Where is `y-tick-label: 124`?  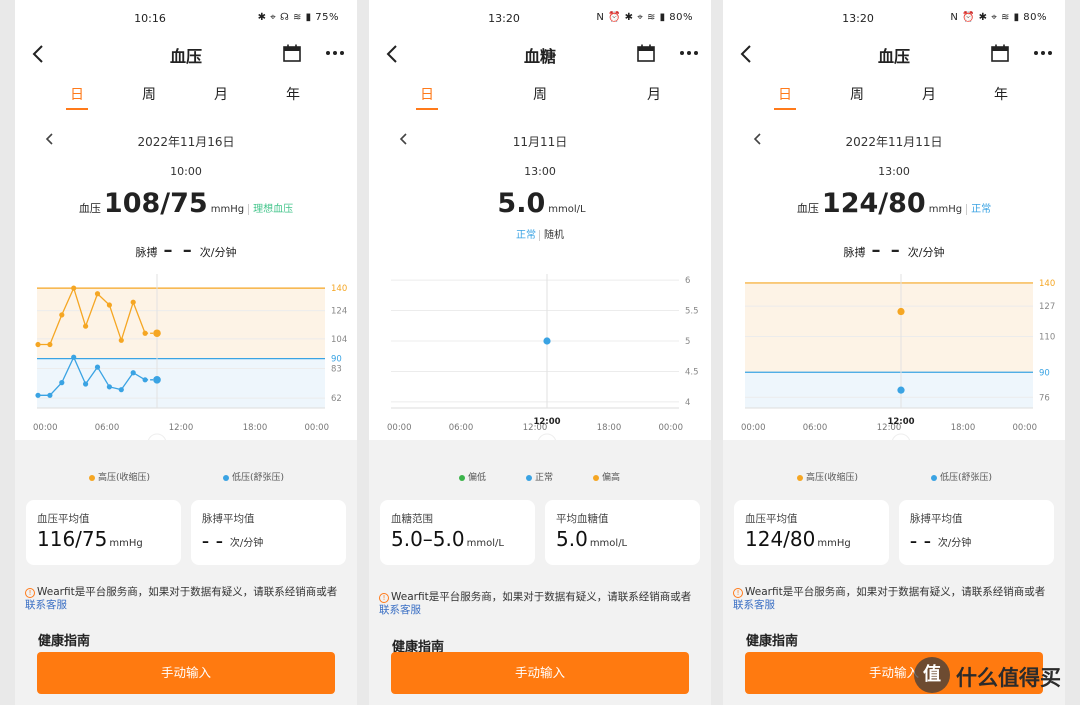 y-tick-label: 124 is located at coordinates (339, 312).